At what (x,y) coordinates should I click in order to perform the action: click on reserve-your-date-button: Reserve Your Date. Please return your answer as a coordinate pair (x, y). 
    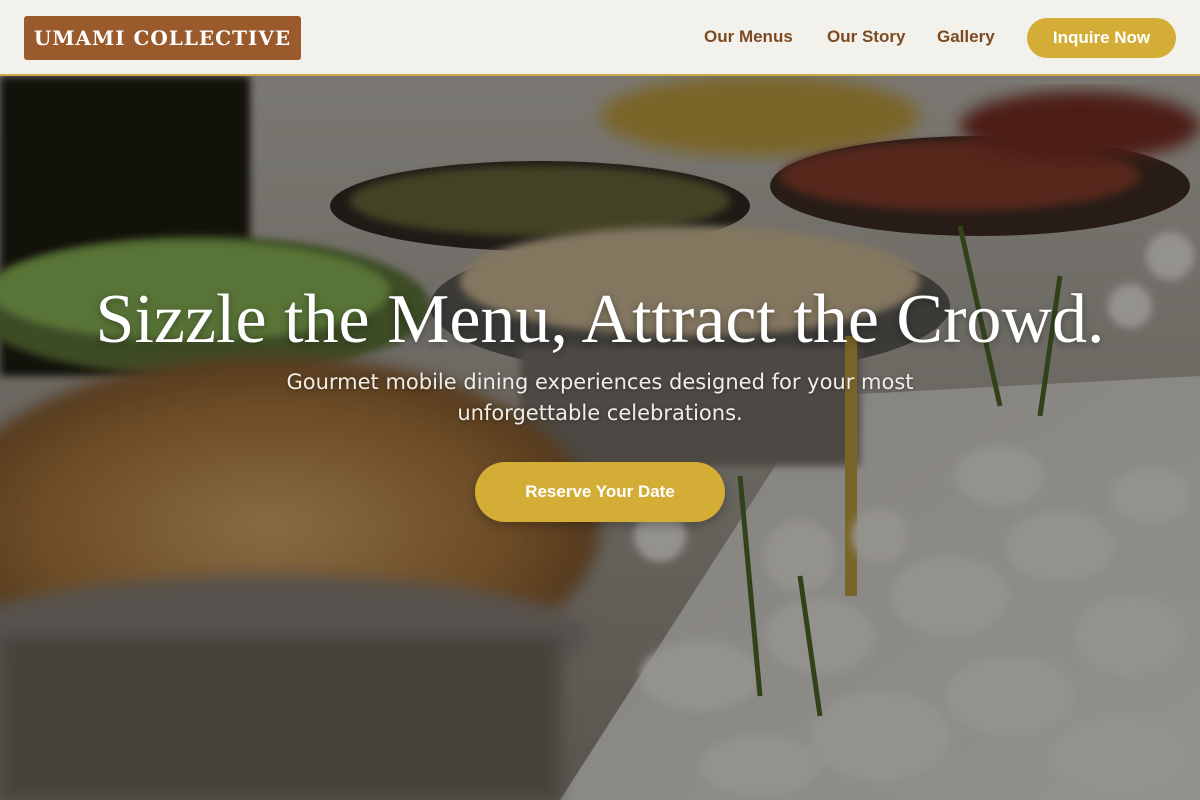
    Looking at the image, I should click on (600, 492).